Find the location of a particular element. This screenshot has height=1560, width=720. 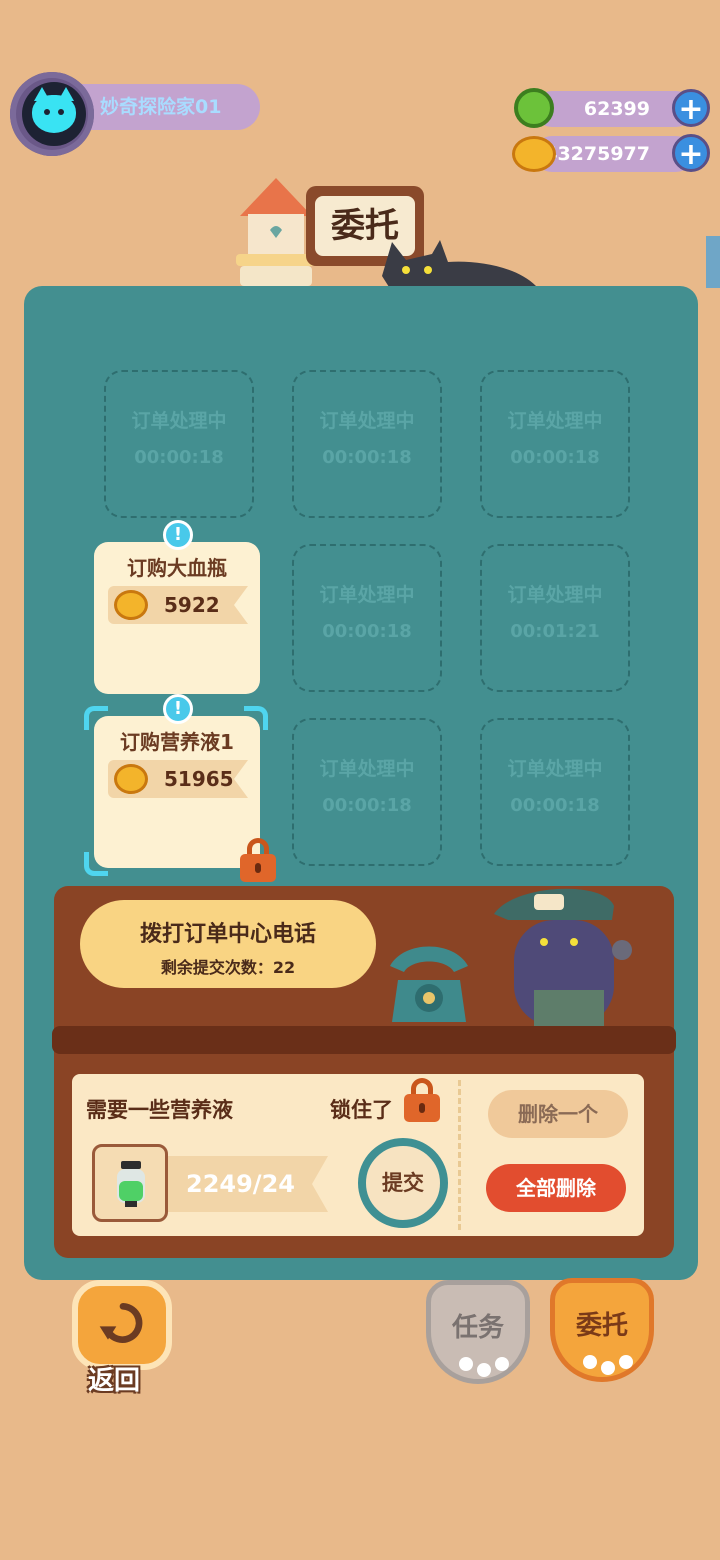

potion-icon is located at coordinates (131, 1184).